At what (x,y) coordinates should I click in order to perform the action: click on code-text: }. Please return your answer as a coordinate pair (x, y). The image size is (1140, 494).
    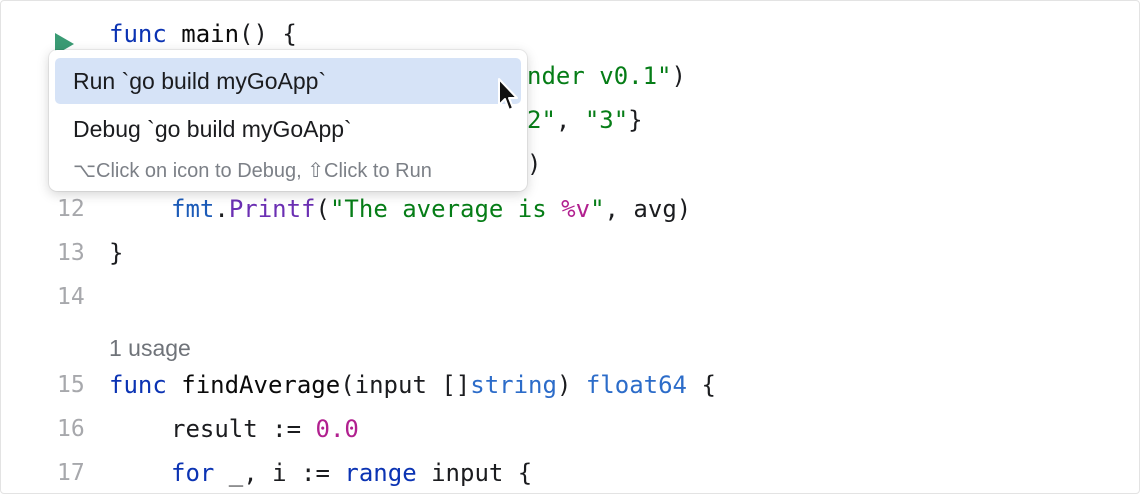
    Looking at the image, I should click on (116, 253).